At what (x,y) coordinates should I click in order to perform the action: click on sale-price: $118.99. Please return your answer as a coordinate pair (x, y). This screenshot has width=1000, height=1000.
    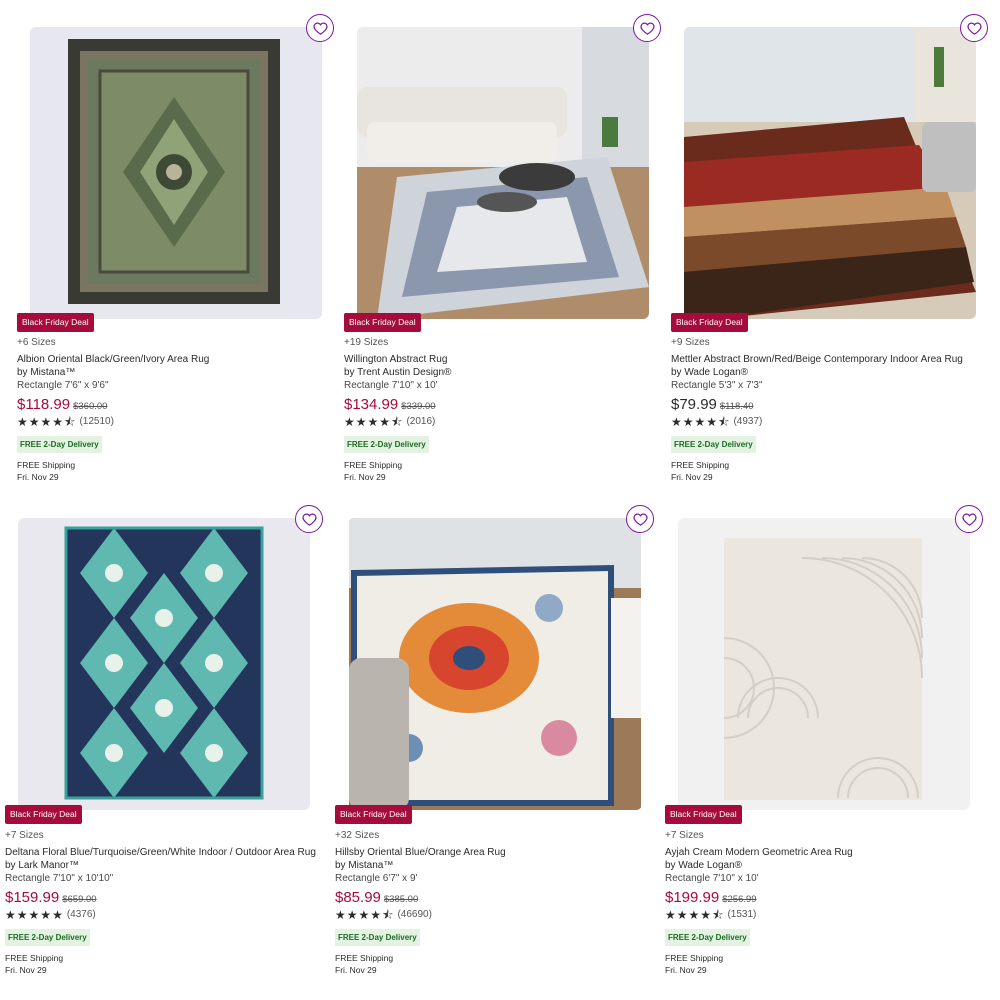
    Looking at the image, I should click on (44, 404).